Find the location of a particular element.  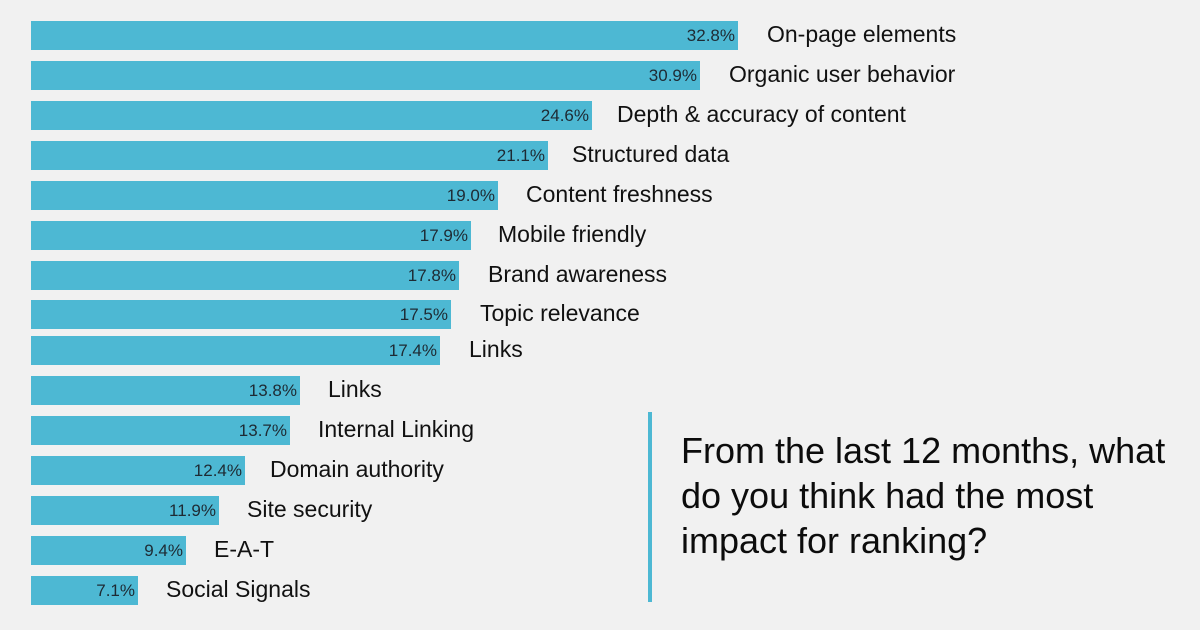

category-label: On-page elements is located at coordinates (862, 34).